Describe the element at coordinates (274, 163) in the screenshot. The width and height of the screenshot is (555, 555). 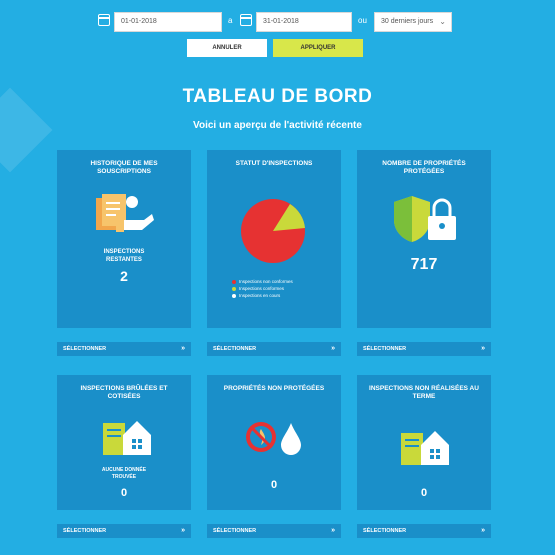
I see `card-title: STATUT D'INSPECTIONS` at that location.